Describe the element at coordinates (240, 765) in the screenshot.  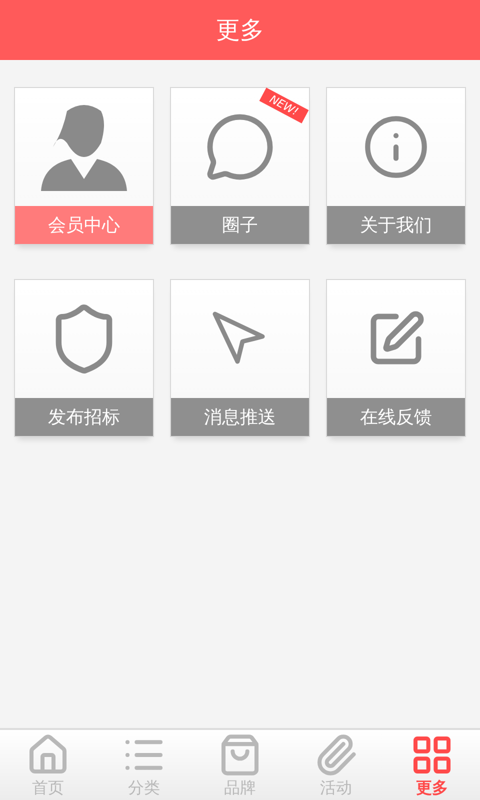
I see `tab-bar-item: 品牌` at that location.